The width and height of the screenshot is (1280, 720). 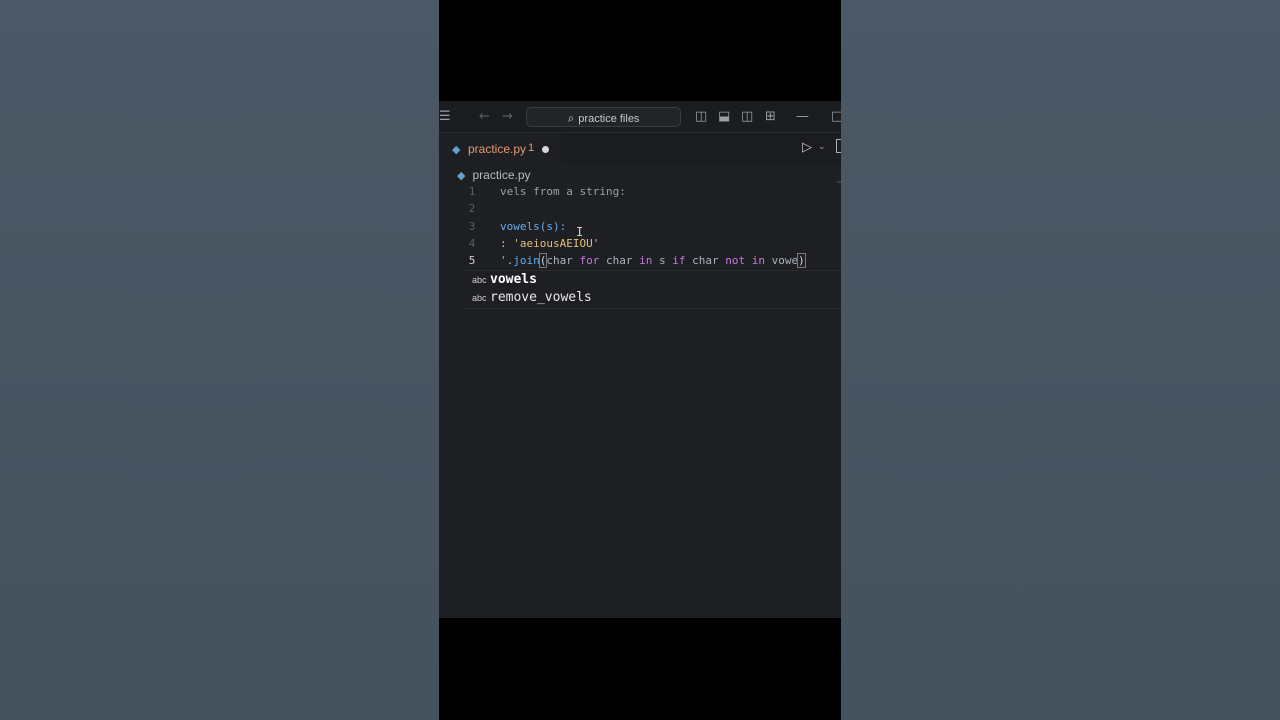 What do you see at coordinates (653, 298) in the screenshot?
I see `suggestion-item: abc remove_vowels` at bounding box center [653, 298].